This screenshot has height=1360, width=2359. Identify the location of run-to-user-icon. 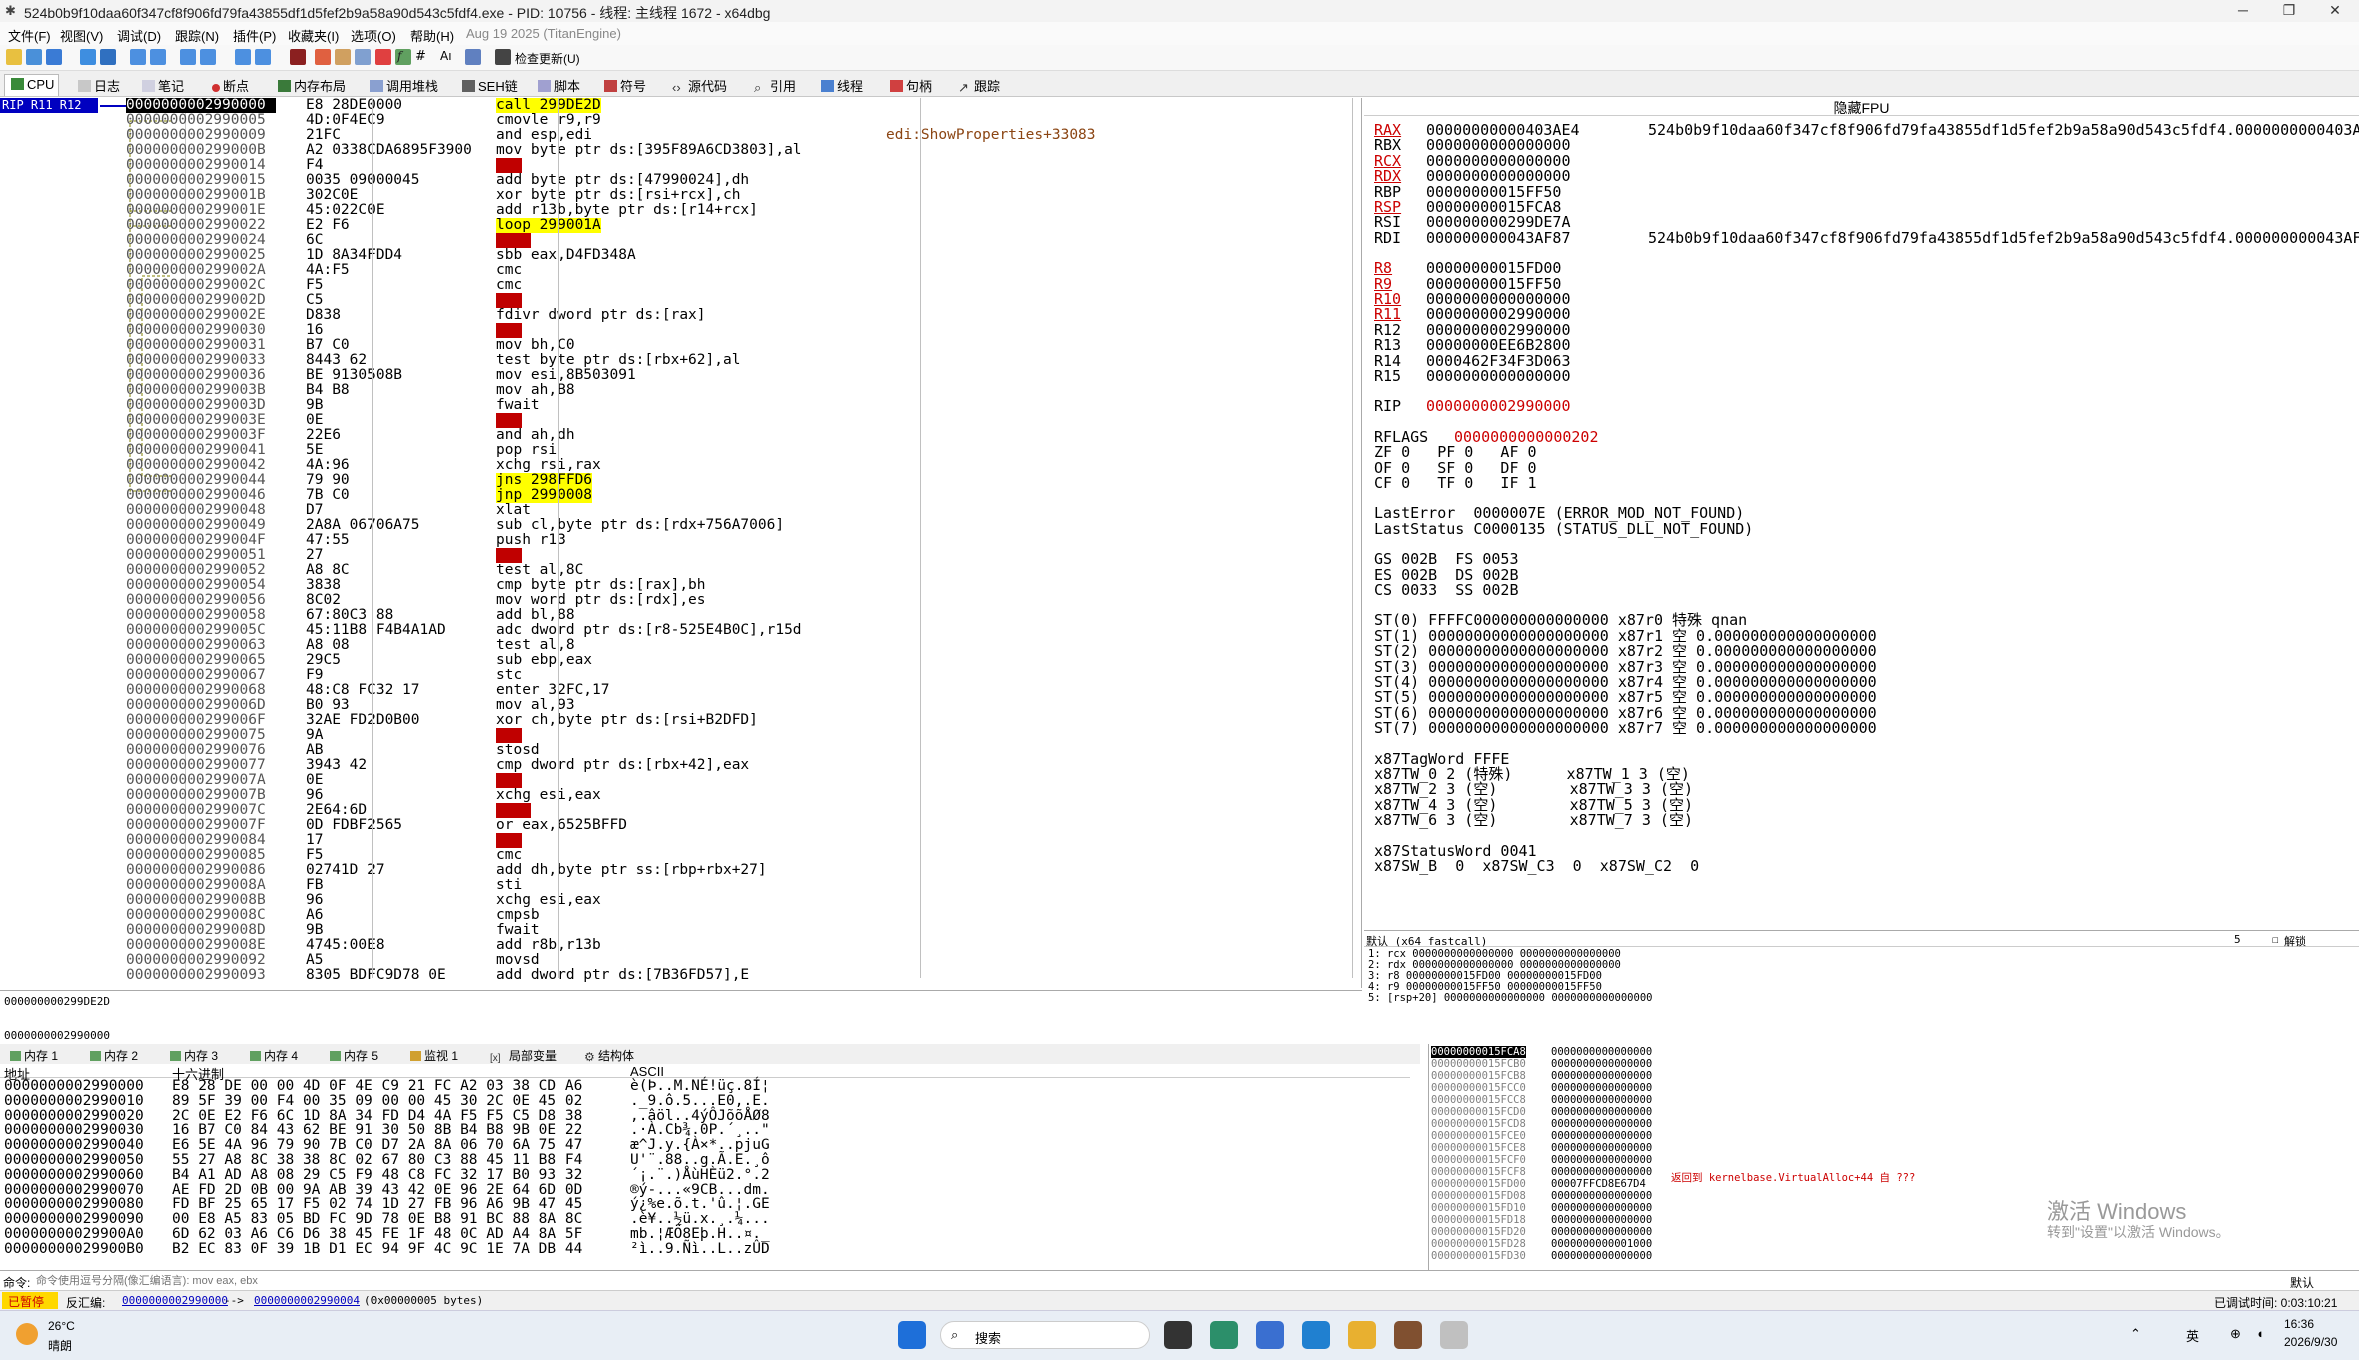
(188, 57).